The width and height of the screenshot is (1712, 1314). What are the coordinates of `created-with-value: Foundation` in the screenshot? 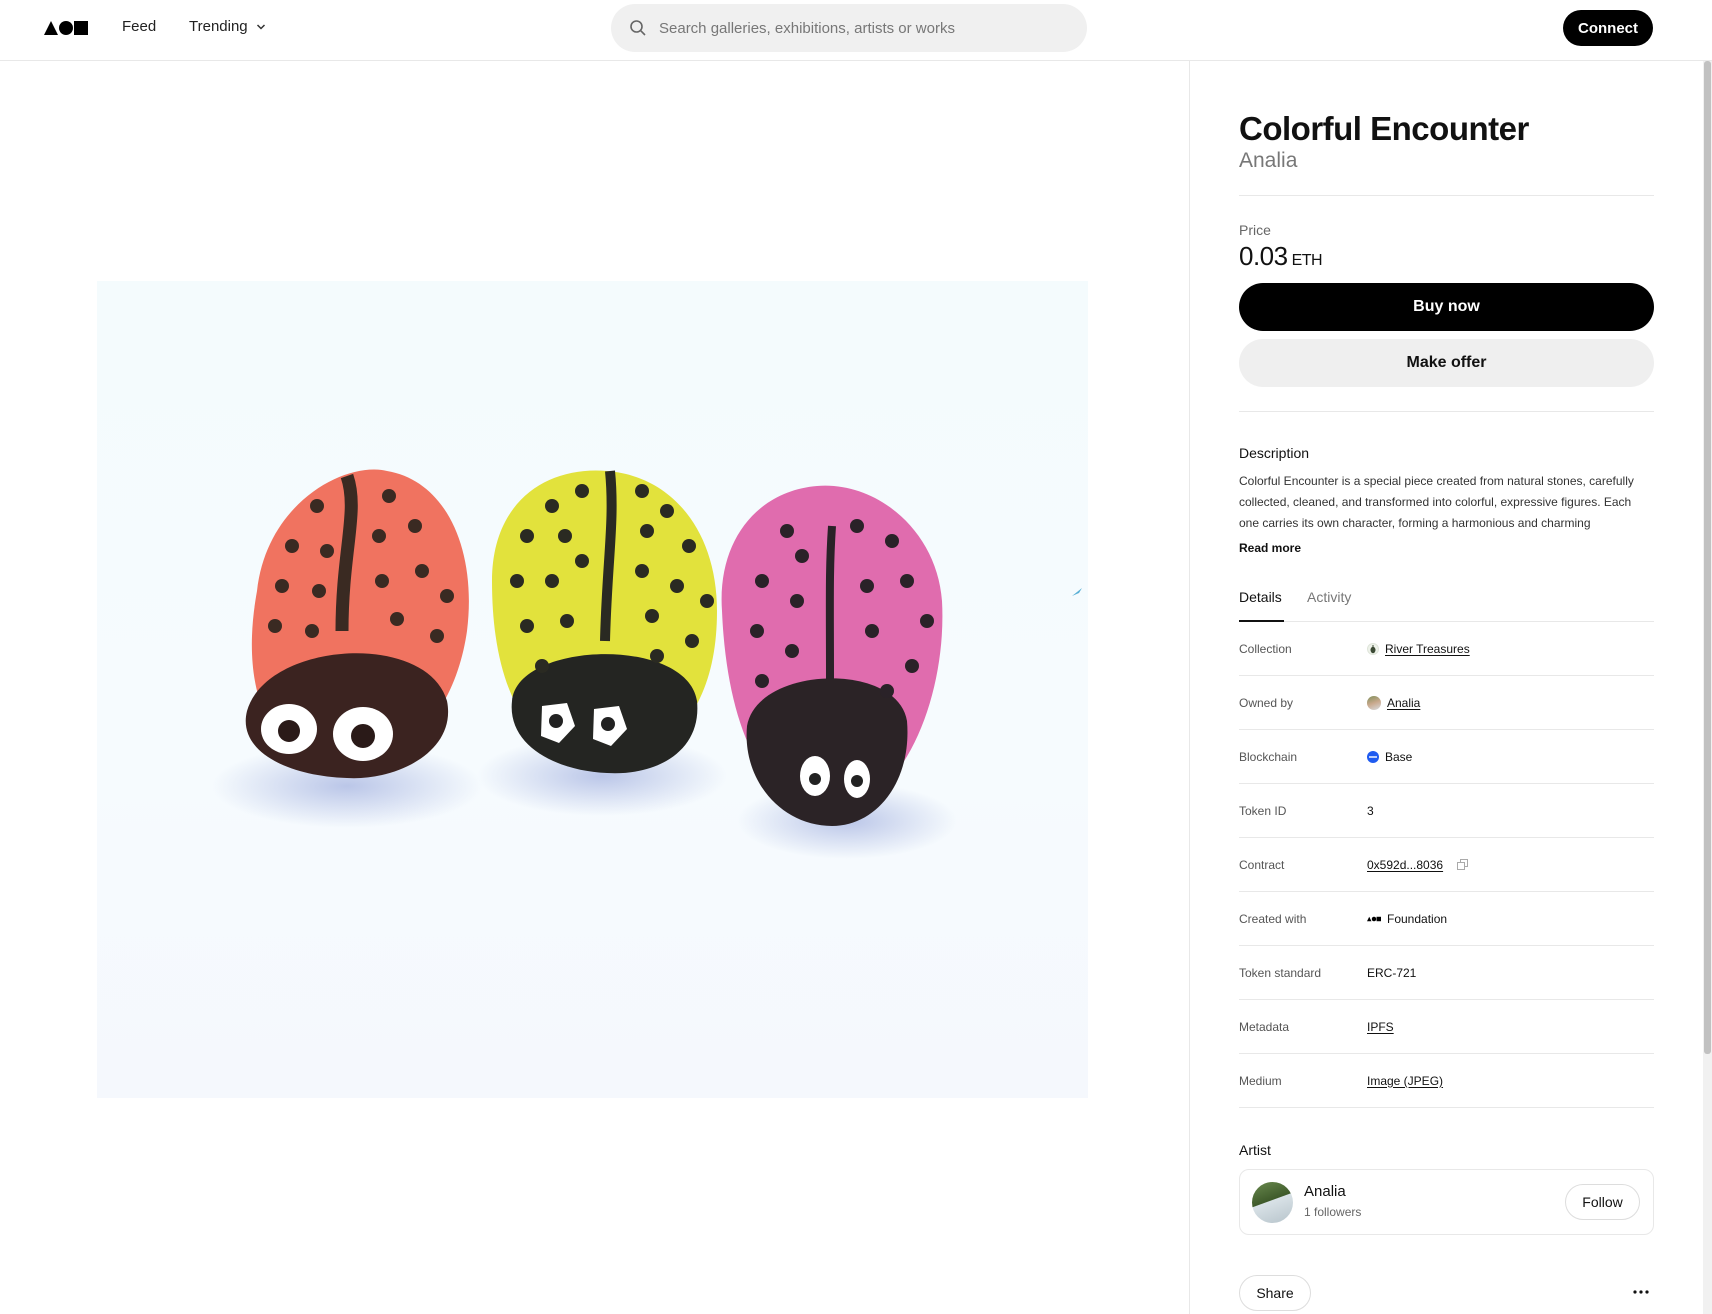 It's located at (1417, 918).